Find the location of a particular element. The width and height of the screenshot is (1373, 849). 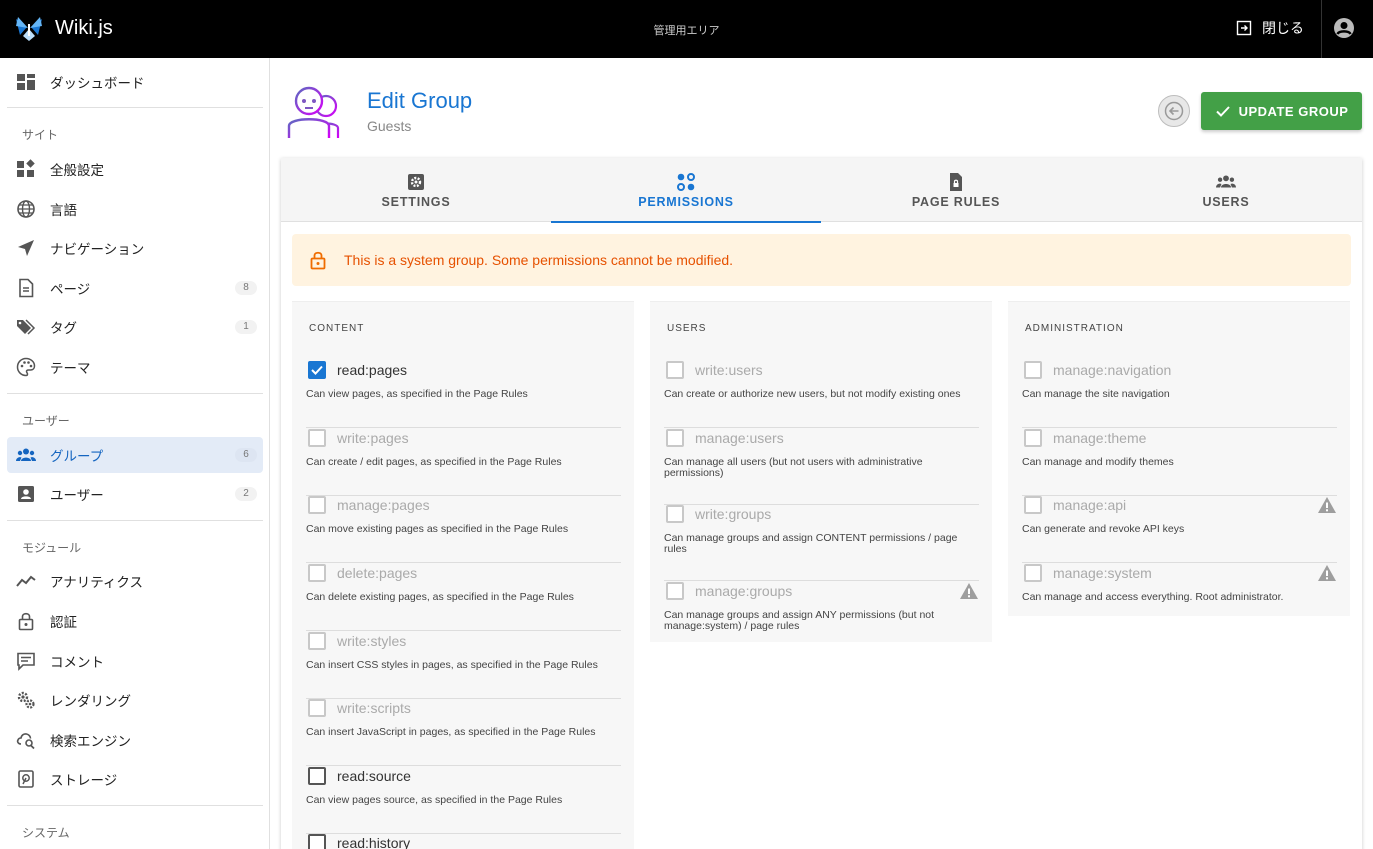

tab-permissions: PERMISSIONS is located at coordinates (686, 190).